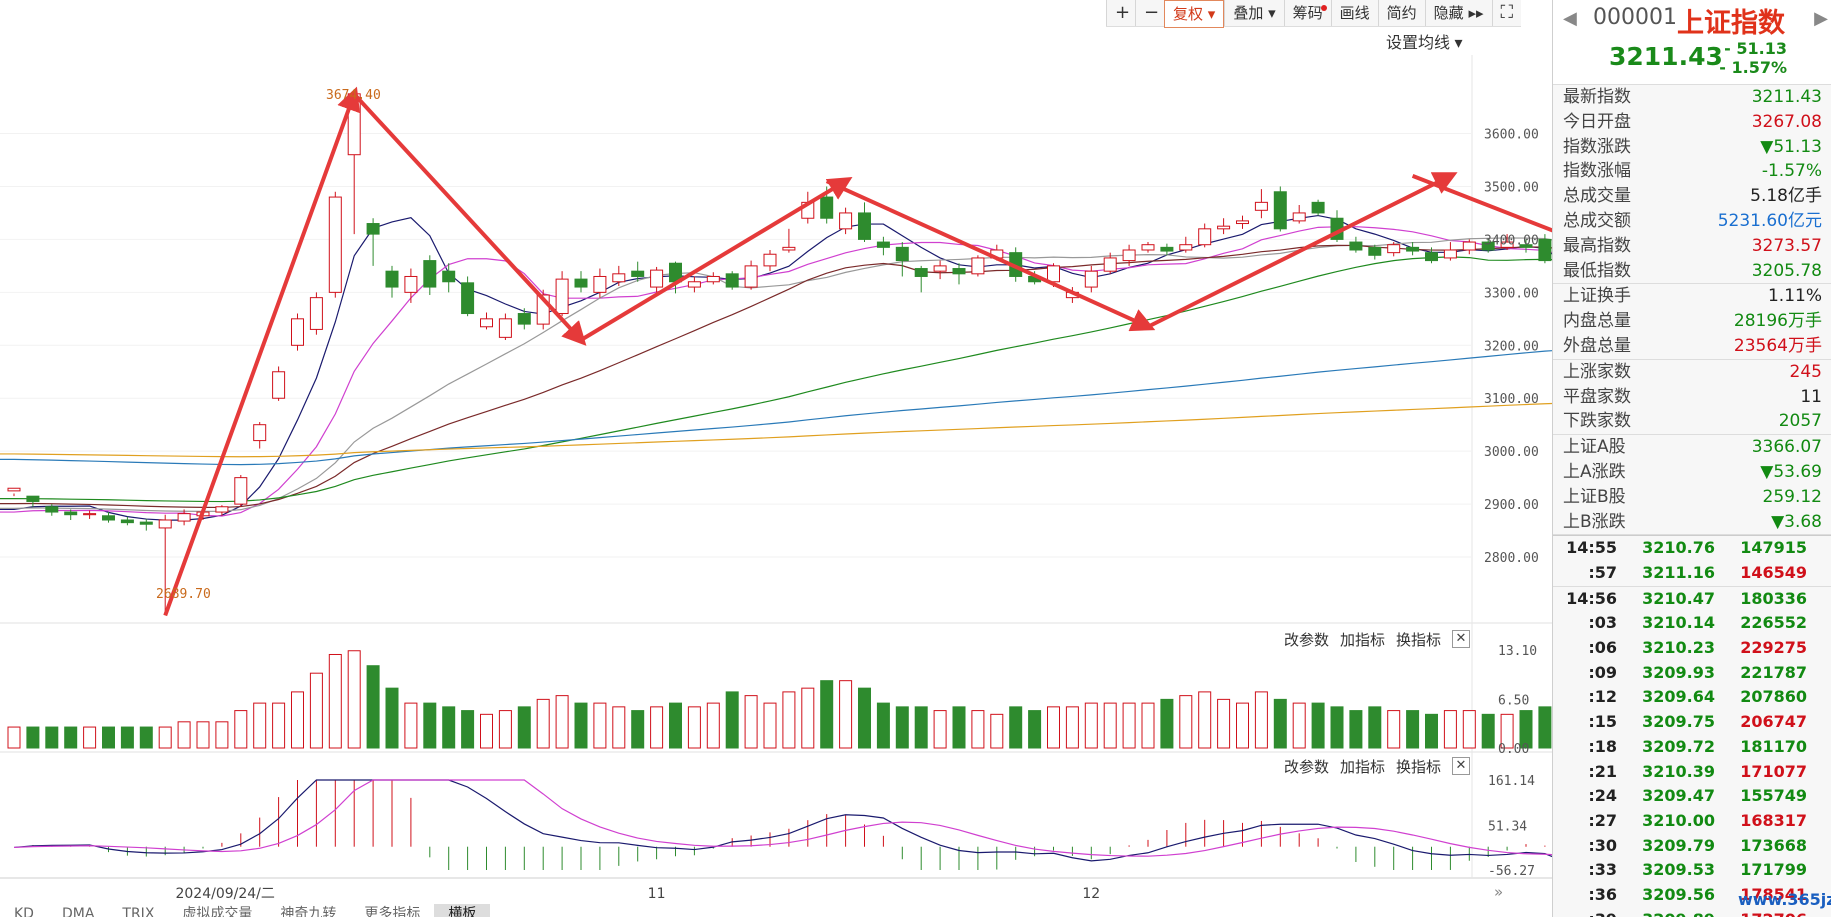 This screenshot has width=1831, height=917. Describe the element at coordinates (1773, 672) in the screenshot. I see `tick-volume: 221787` at that location.